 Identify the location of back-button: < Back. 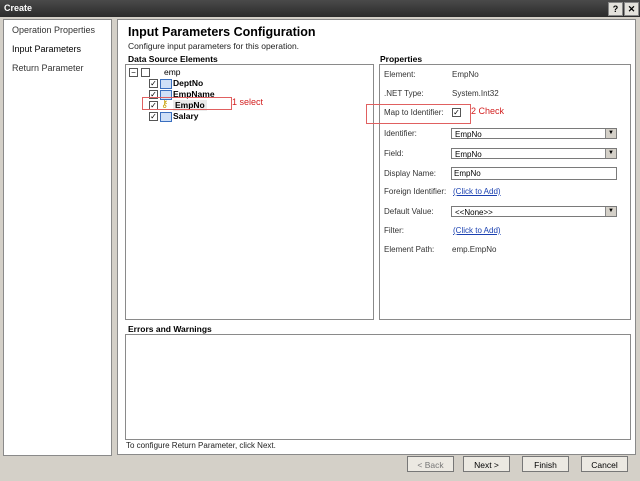
(430, 464).